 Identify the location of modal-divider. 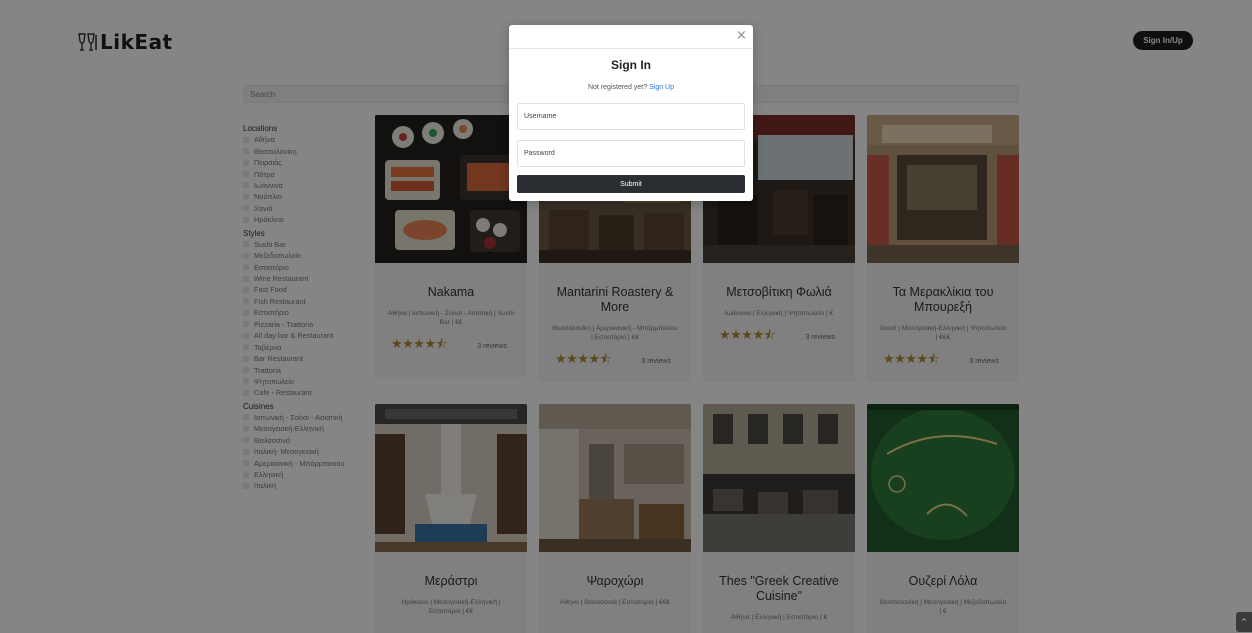
(631, 48).